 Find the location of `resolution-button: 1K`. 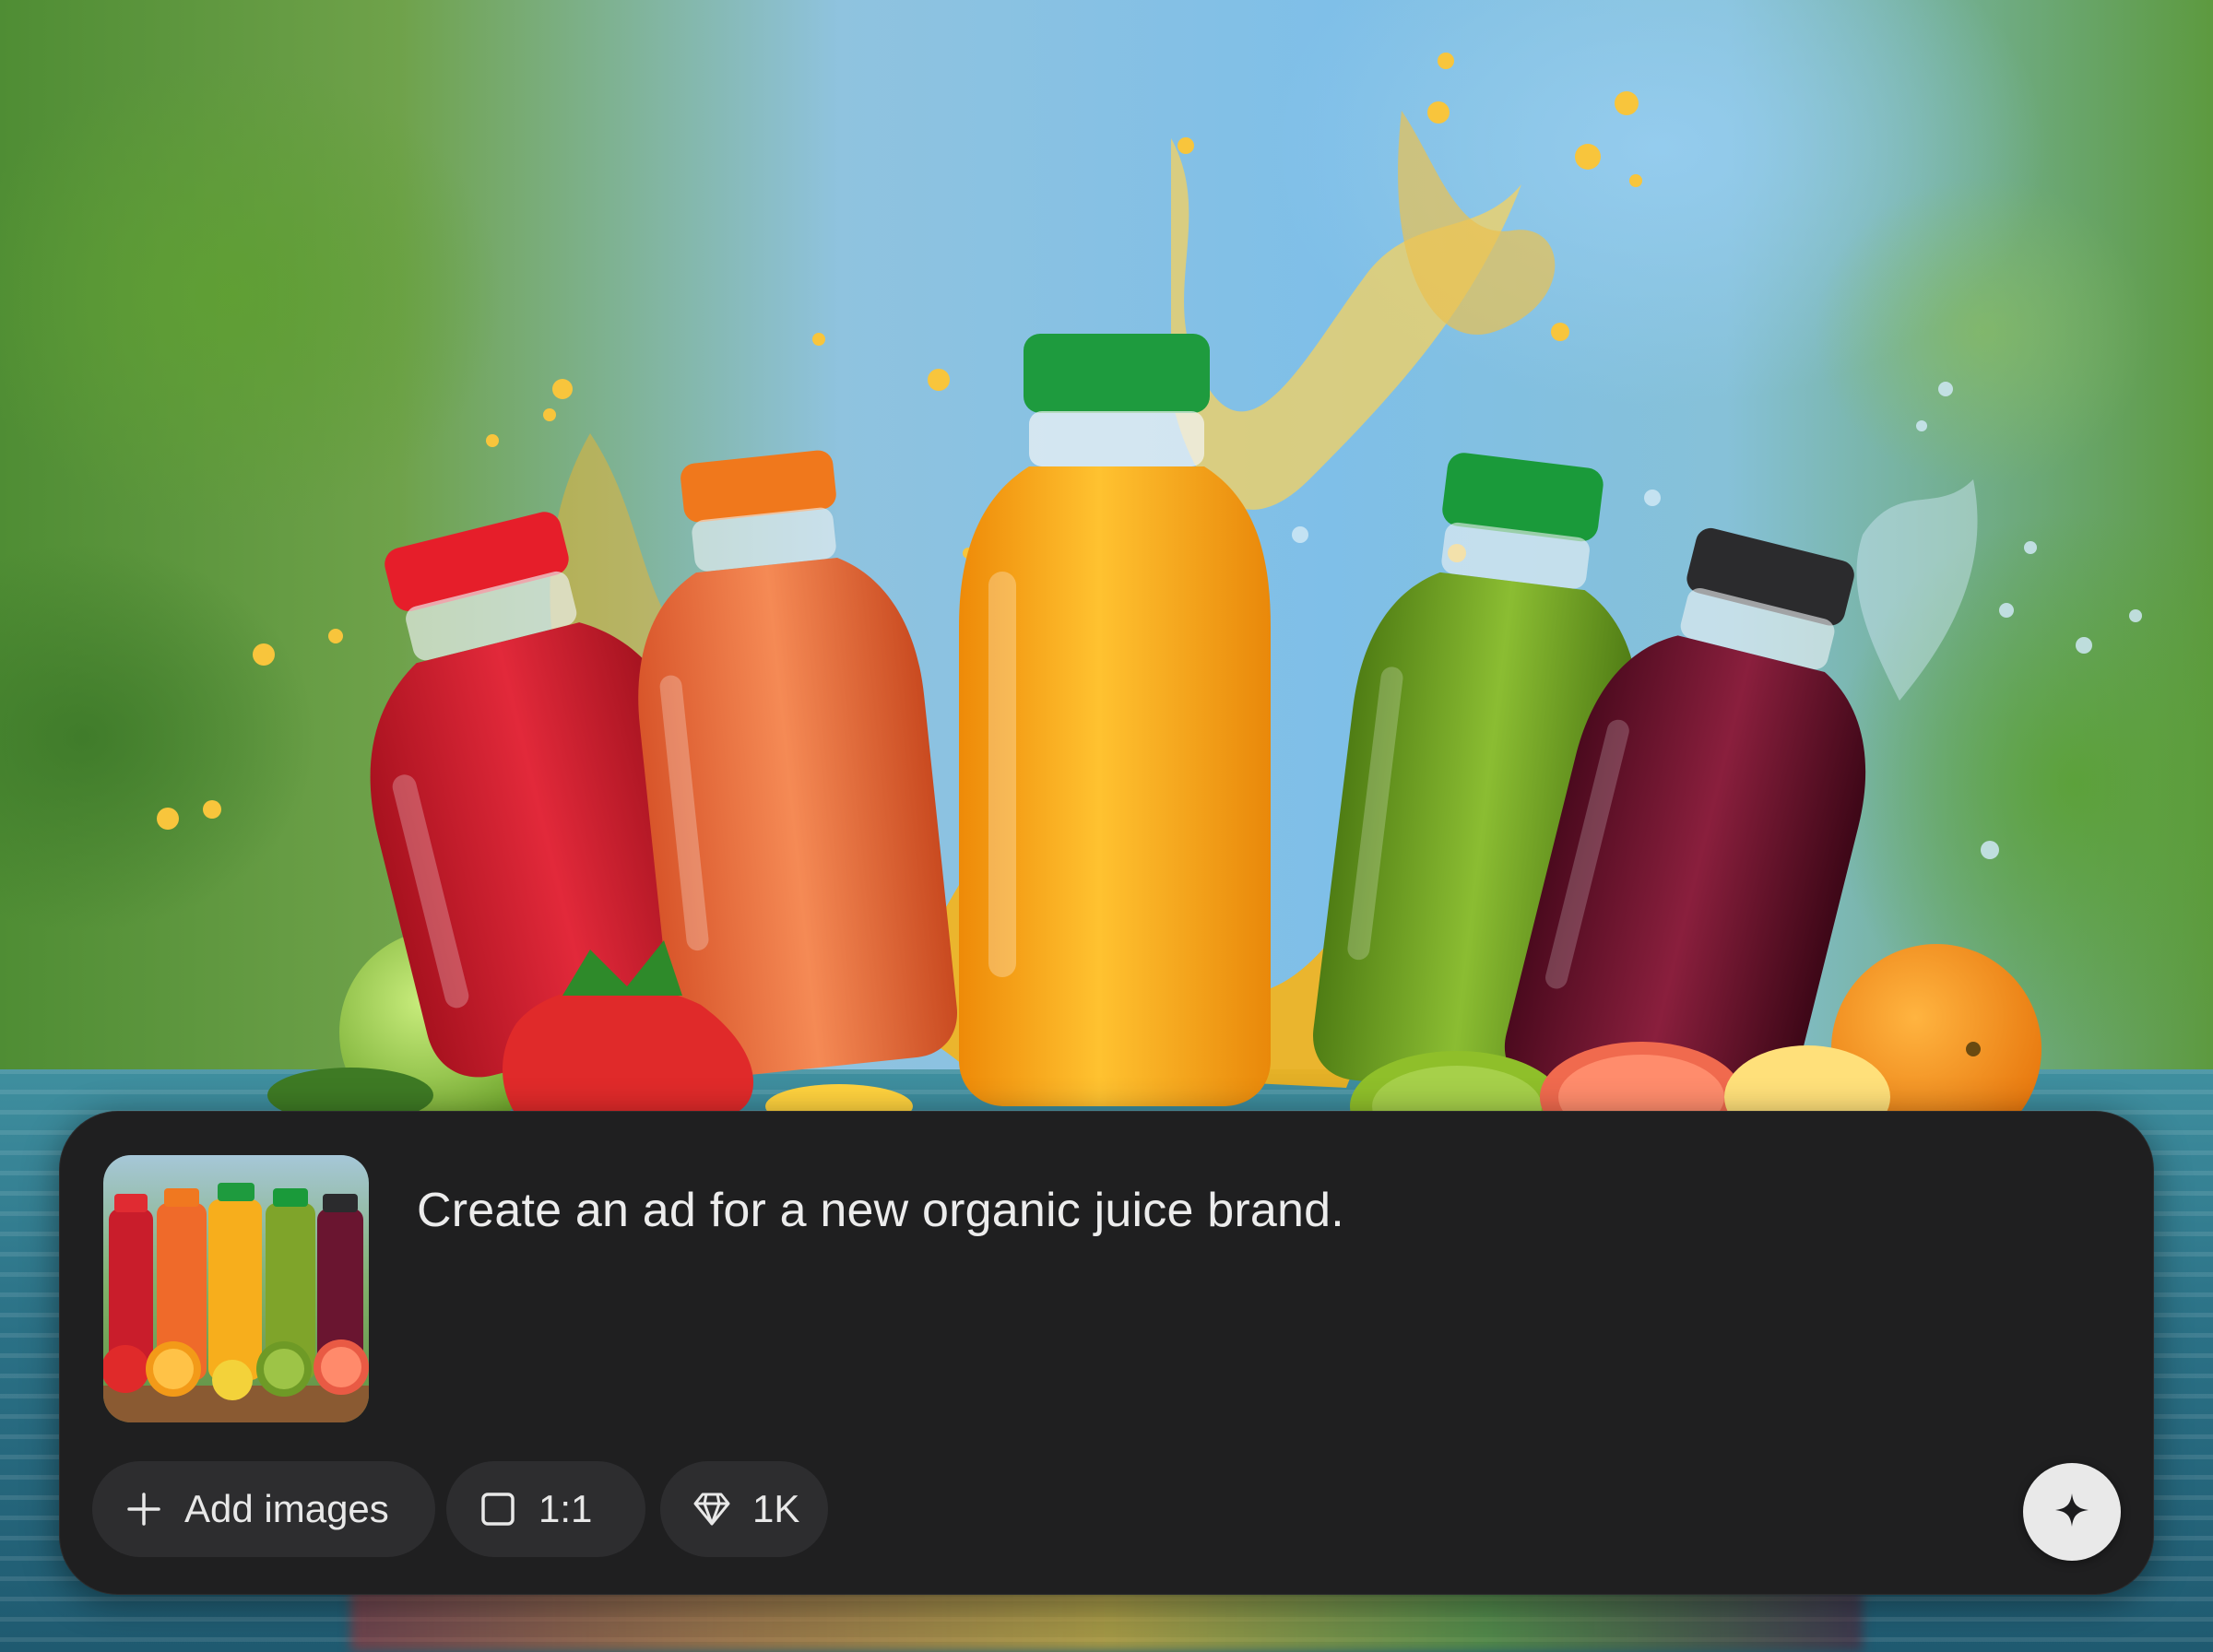

resolution-button: 1K is located at coordinates (744, 1509).